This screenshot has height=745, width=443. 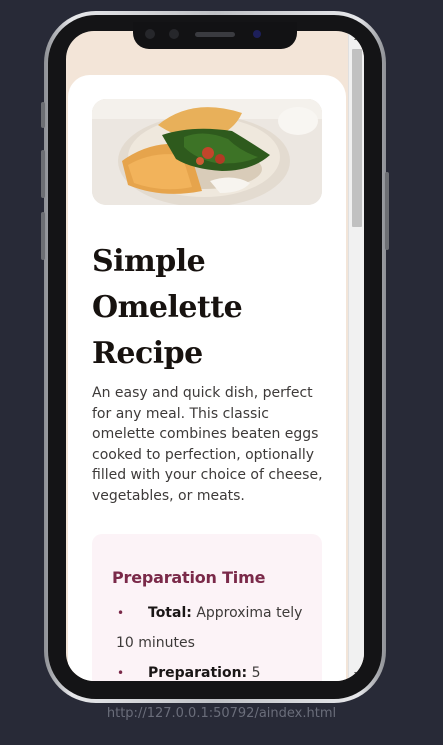 I want to click on prep-item-total: Total: Approxima tely, so click(x=233, y=613).